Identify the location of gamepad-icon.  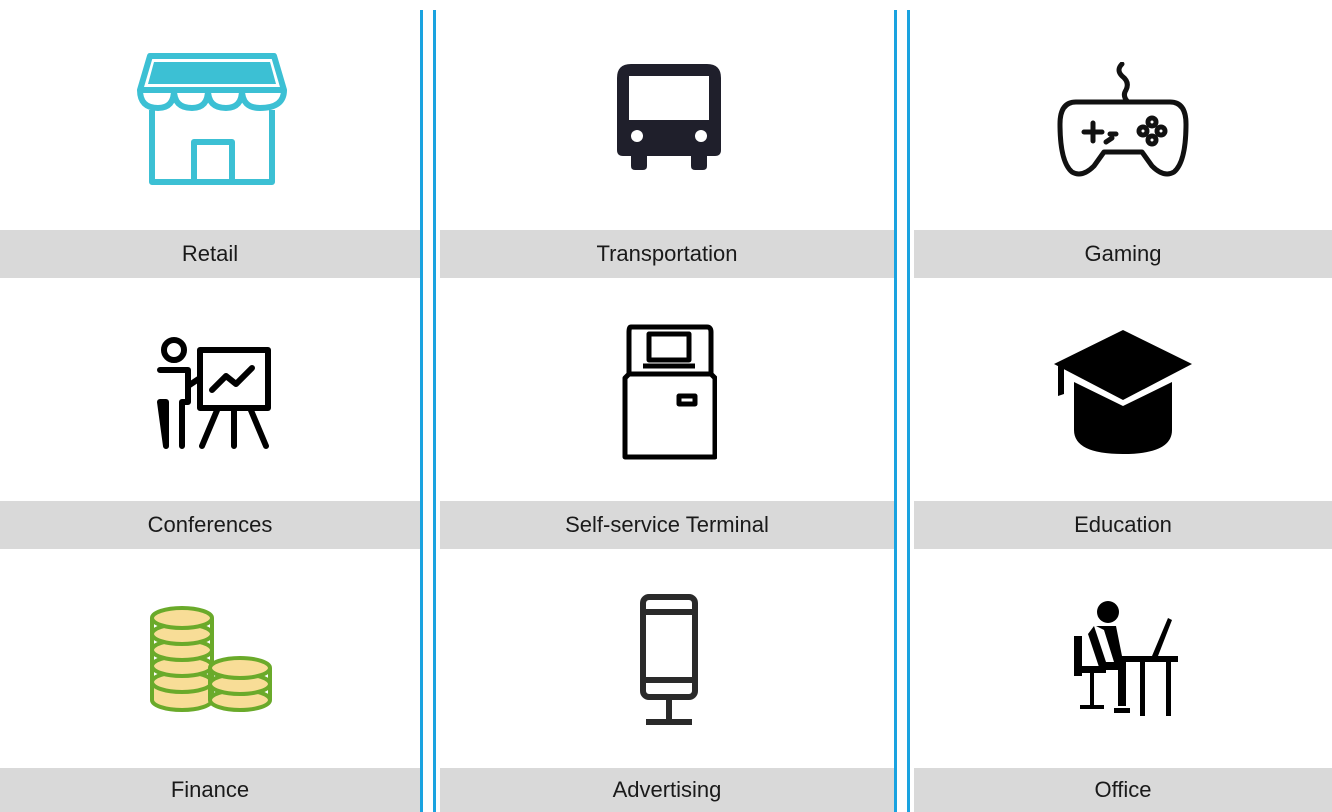
(1123, 119).